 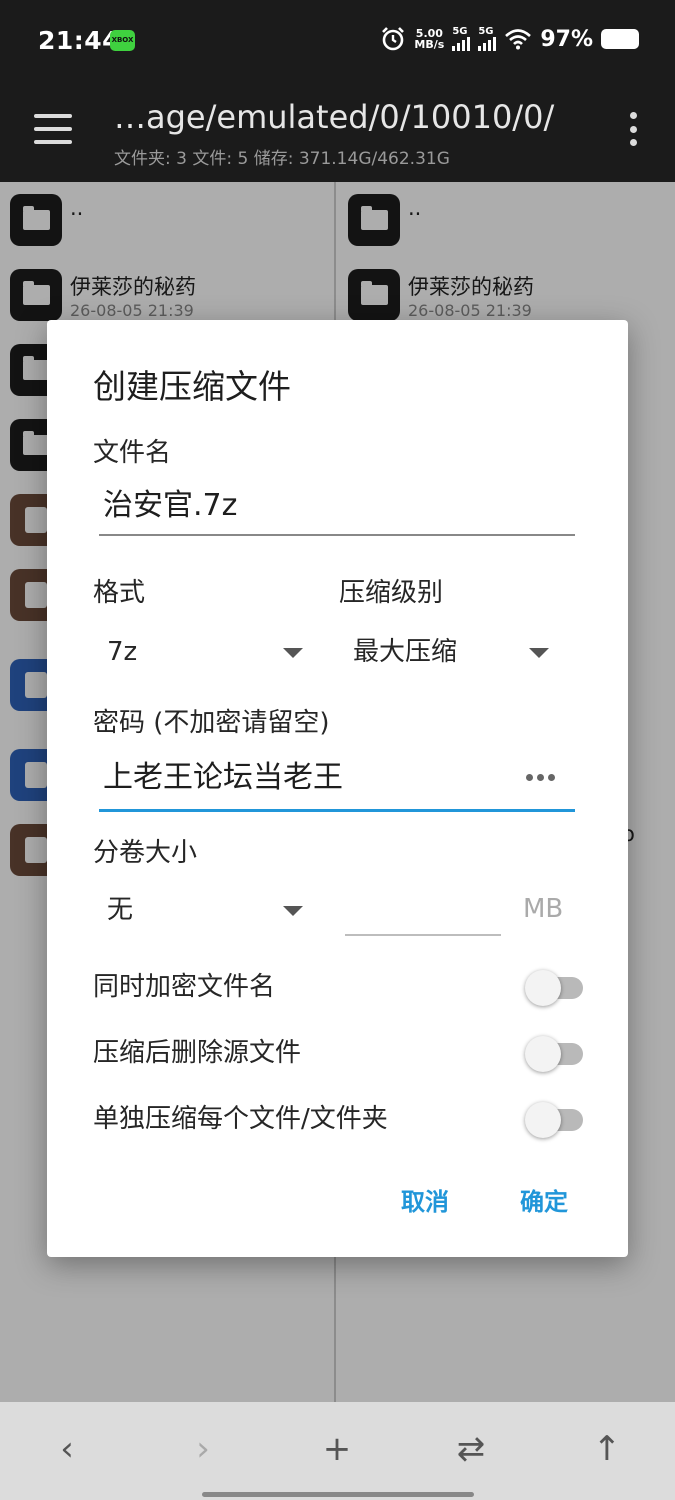 What do you see at coordinates (405, 652) in the screenshot?
I see `compression-level-value: 最大压缩` at bounding box center [405, 652].